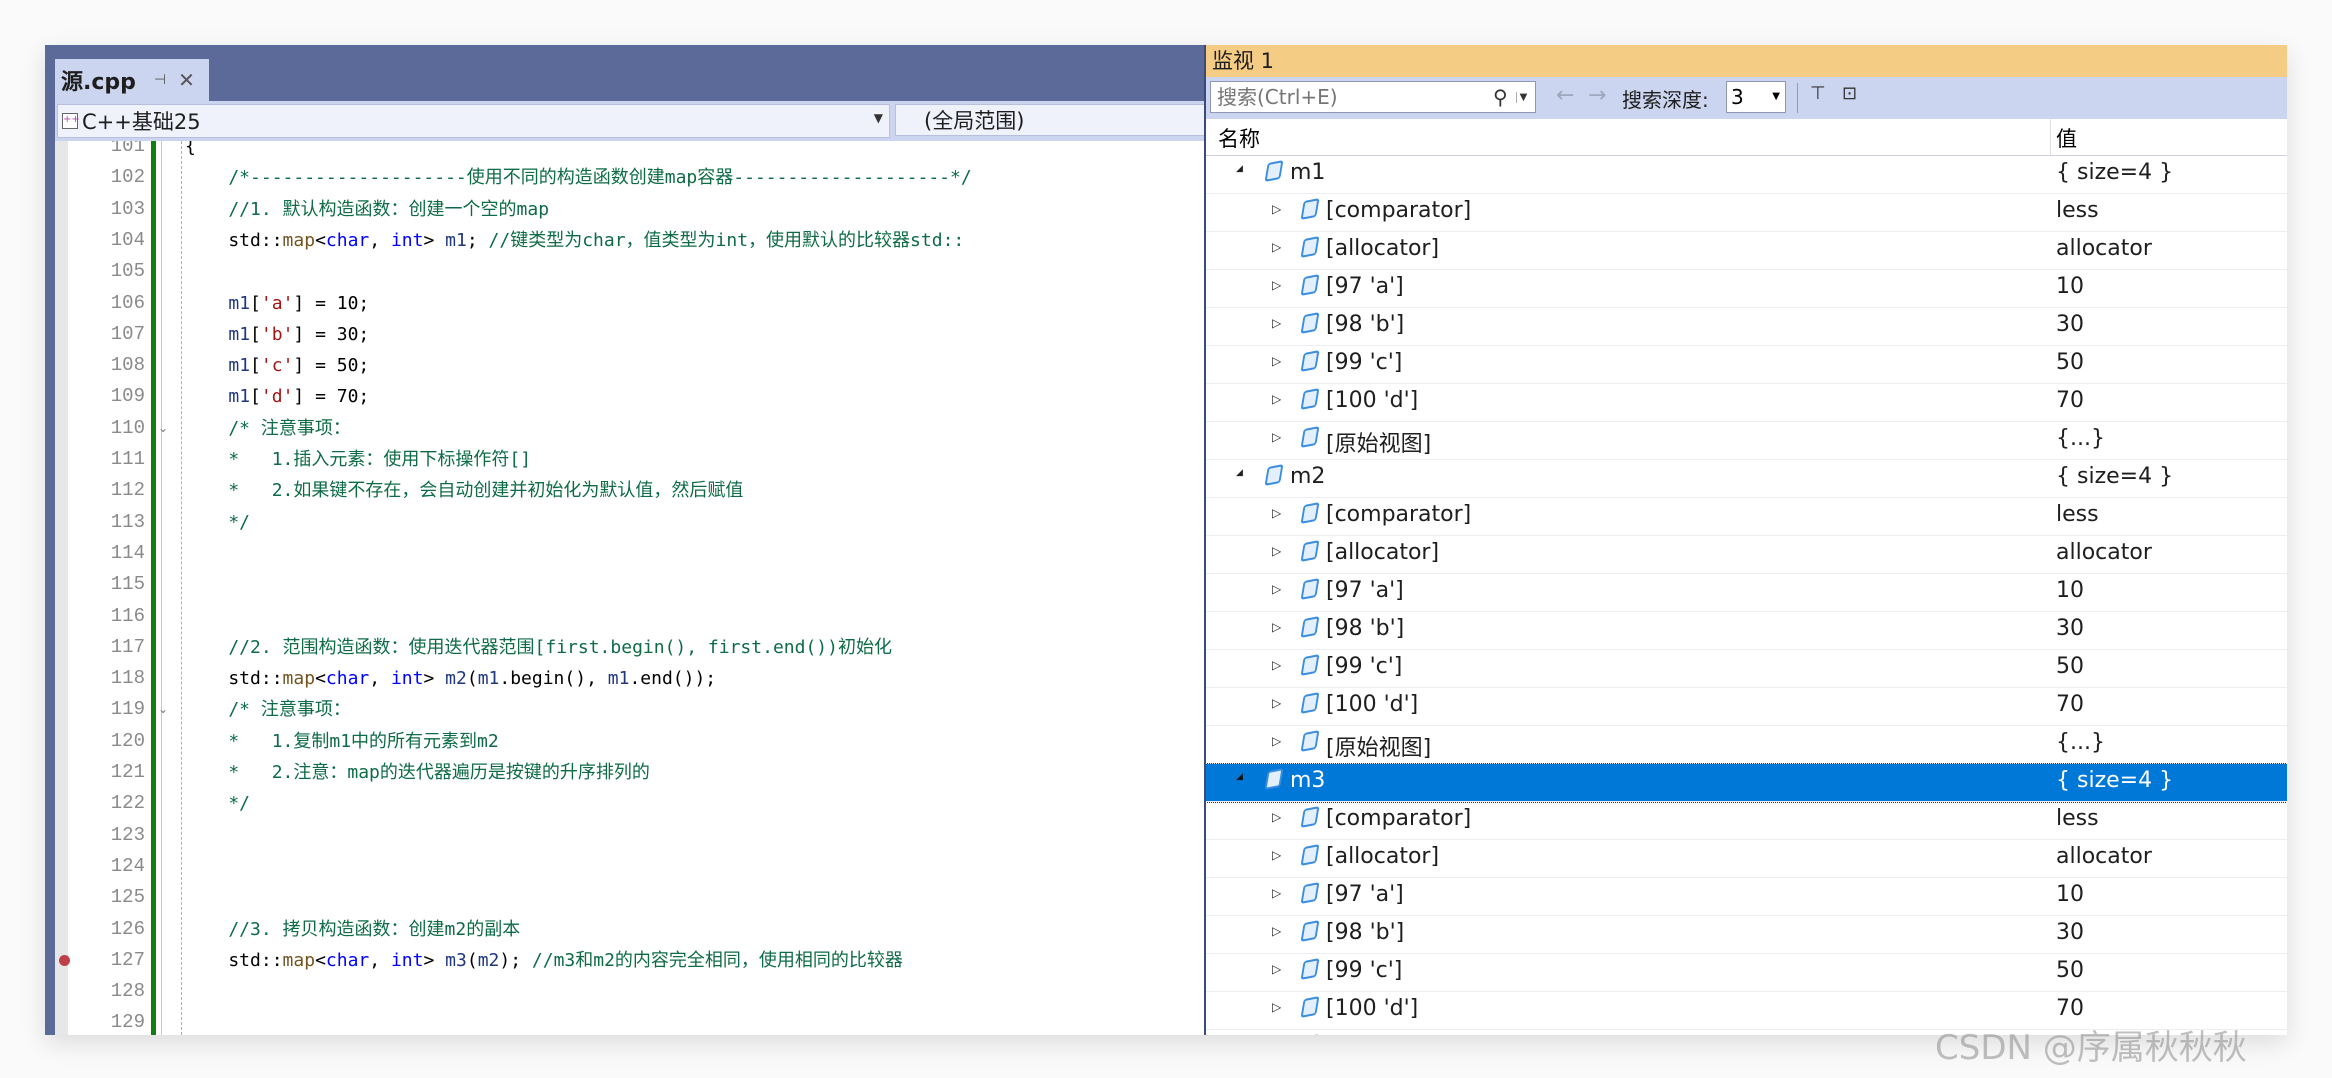 The height and width of the screenshot is (1078, 2332). Describe the element at coordinates (473, 121) in the screenshot. I see `project-dropdown: ++ C++基础25 ▼` at that location.